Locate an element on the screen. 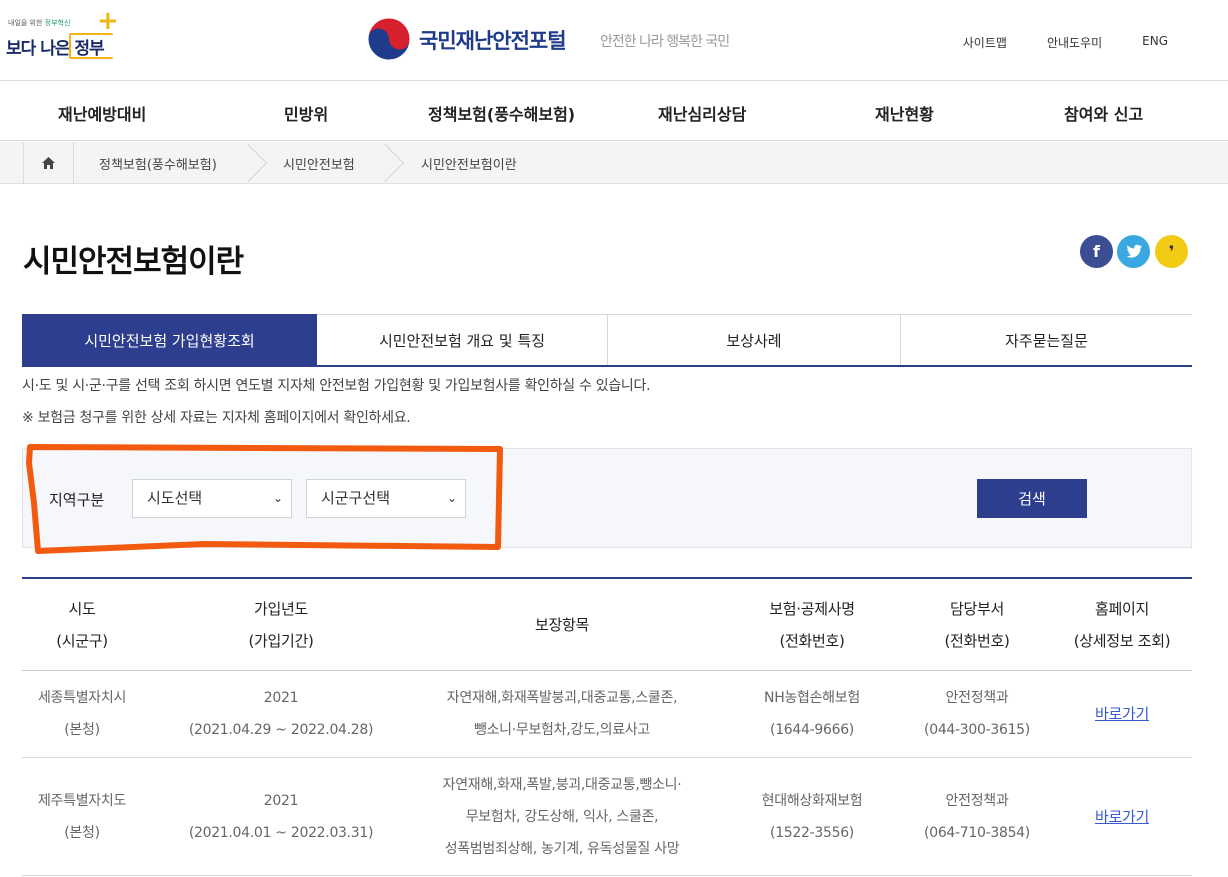 The width and height of the screenshot is (1228, 877). tab-faq: 자주묻는질문 is located at coordinates (1046, 339).